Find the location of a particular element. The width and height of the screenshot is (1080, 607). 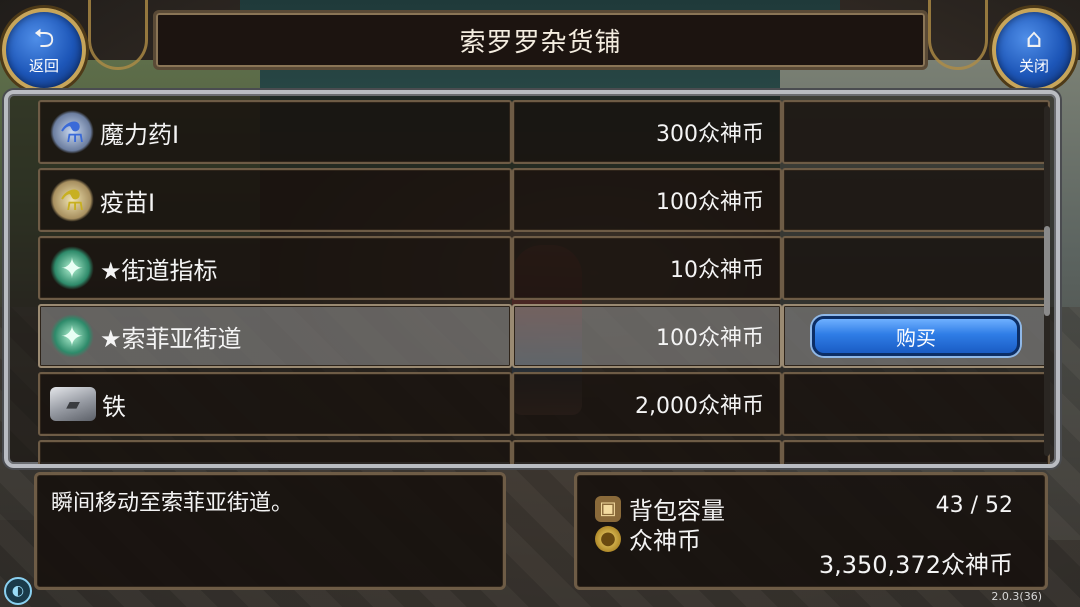

item-name: 铁 is located at coordinates (114, 406).